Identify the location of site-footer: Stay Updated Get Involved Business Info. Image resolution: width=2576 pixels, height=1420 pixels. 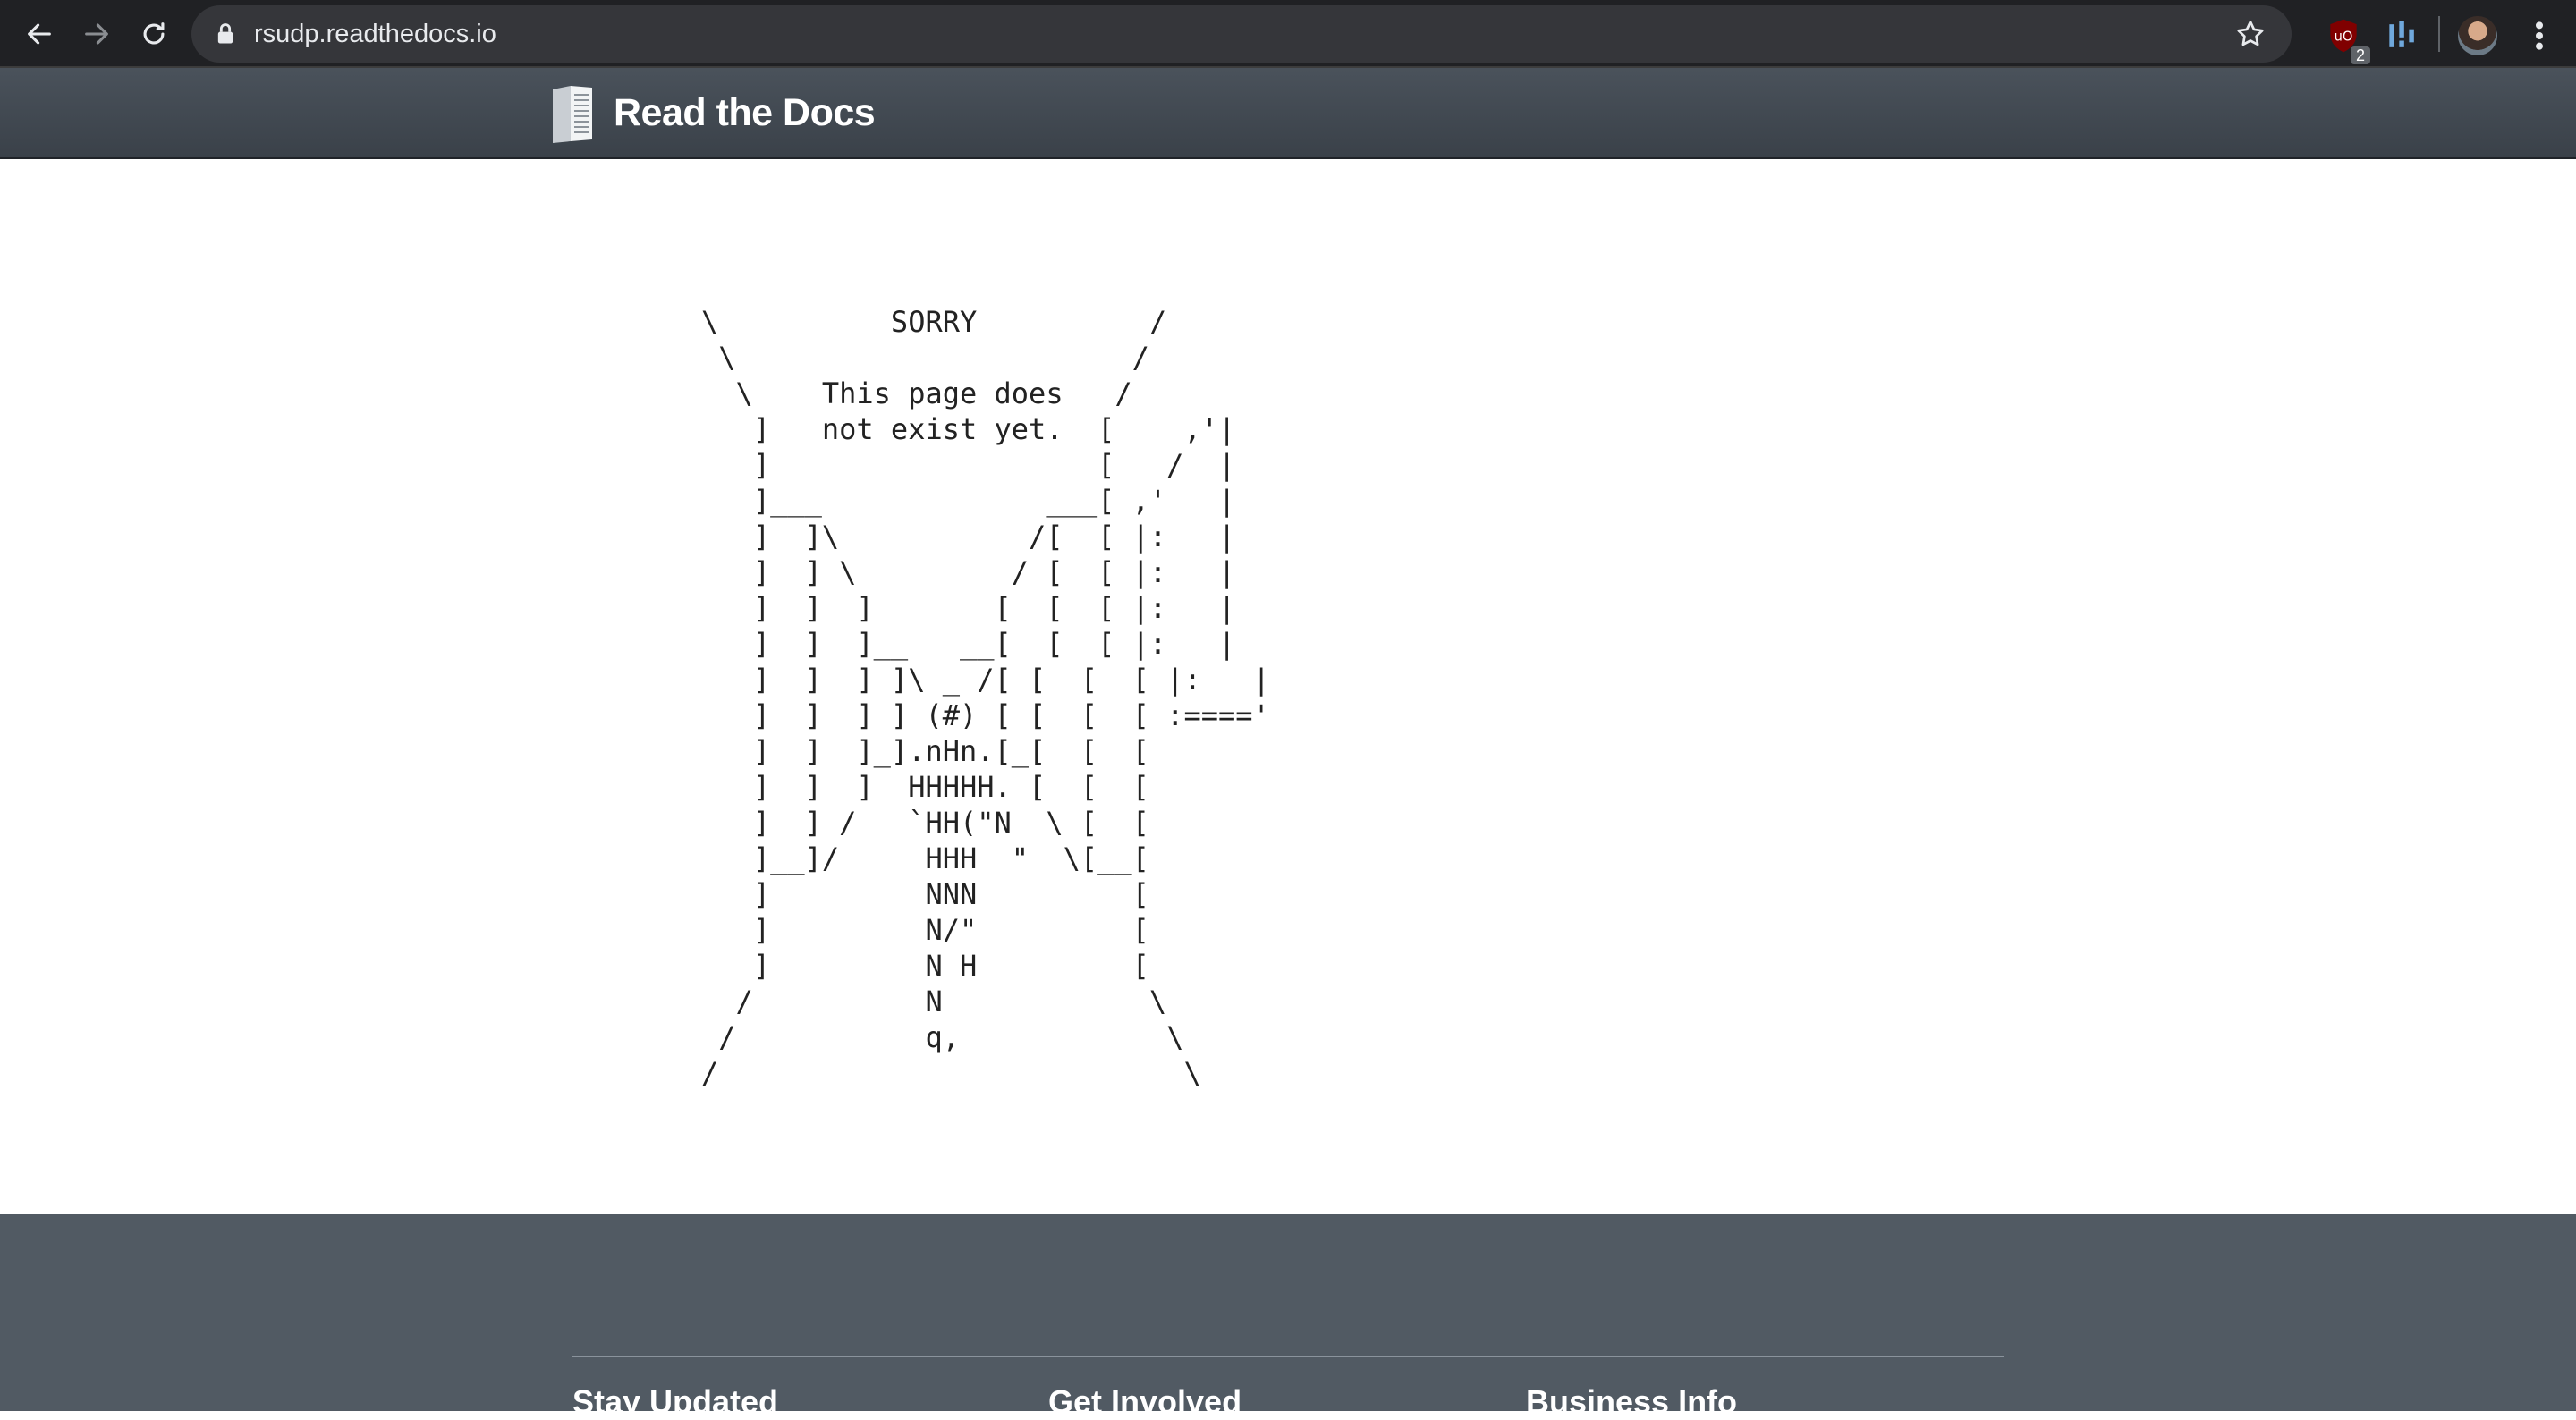
(1288, 1317).